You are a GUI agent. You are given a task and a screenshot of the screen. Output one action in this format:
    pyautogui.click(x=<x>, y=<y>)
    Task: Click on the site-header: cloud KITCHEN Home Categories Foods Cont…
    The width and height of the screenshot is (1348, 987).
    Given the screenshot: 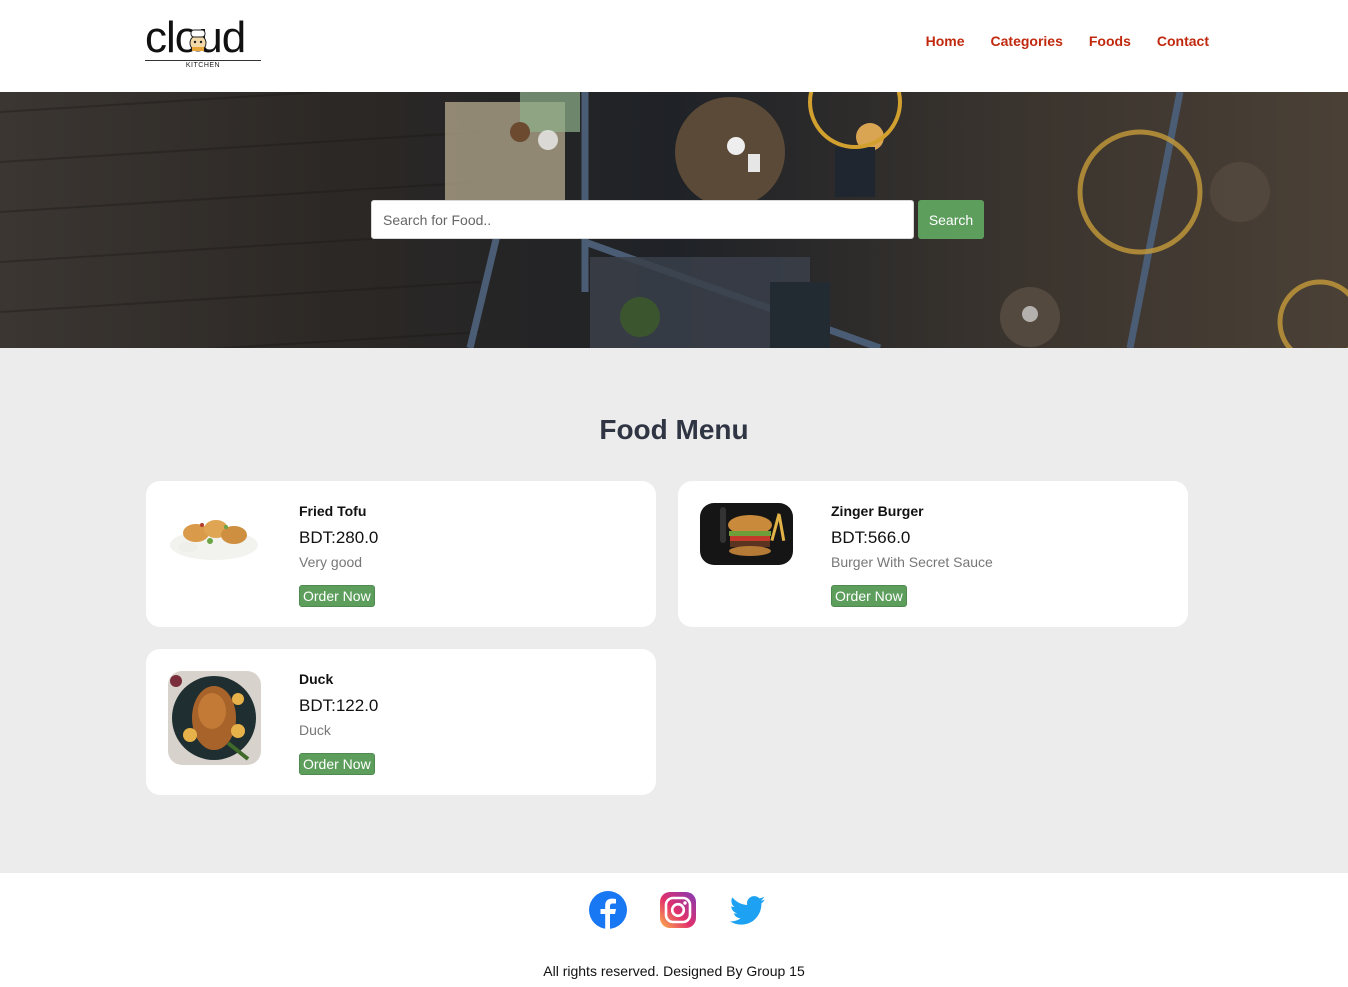 What is the action you would take?
    pyautogui.click(x=674, y=46)
    